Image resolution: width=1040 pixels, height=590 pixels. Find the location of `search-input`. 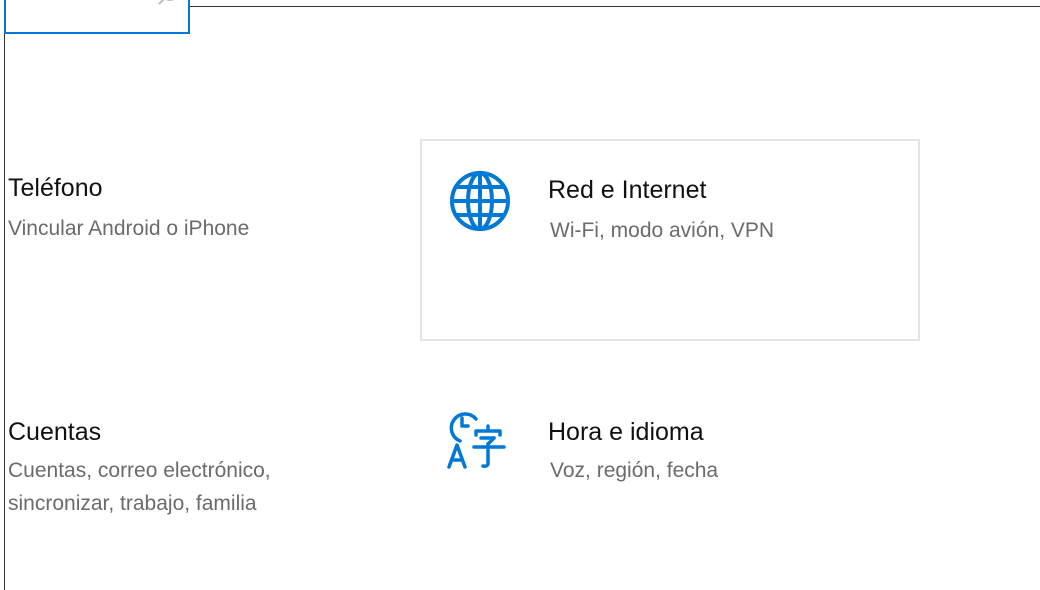

search-input is located at coordinates (97, 17).